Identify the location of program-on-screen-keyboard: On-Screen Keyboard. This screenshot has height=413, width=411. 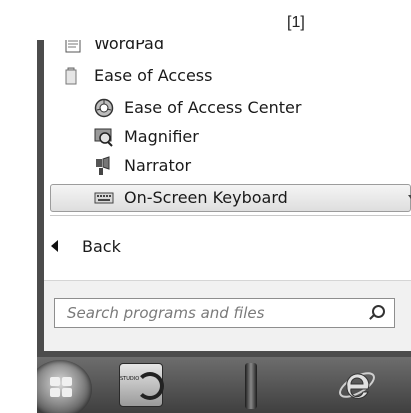
(191, 197).